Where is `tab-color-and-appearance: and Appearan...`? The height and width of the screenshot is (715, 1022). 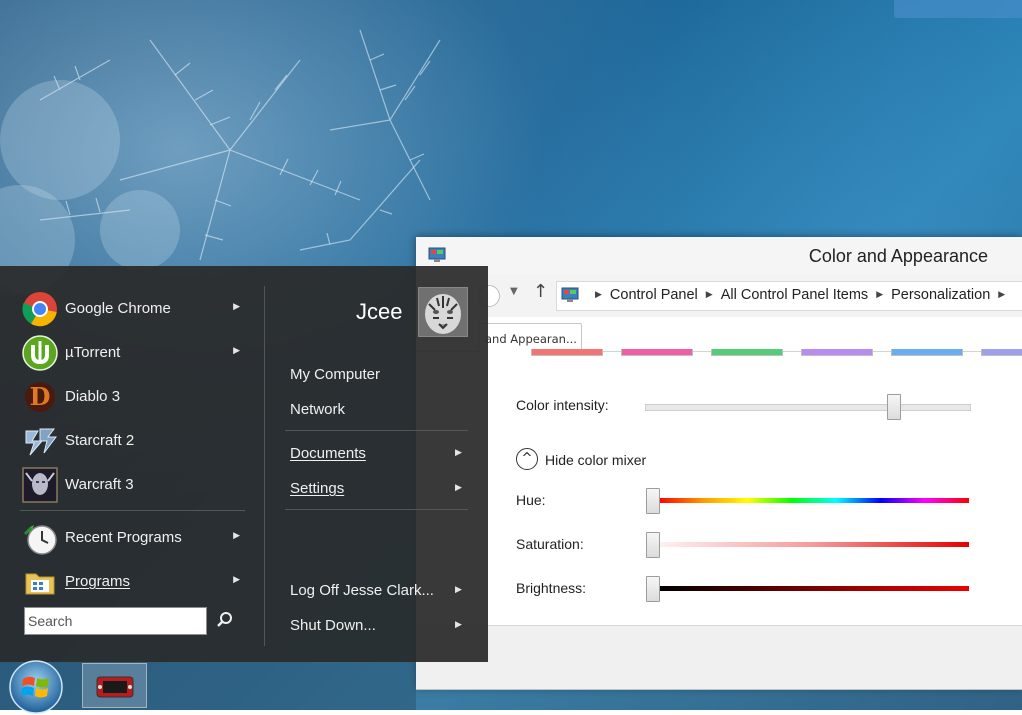 tab-color-and-appearance: and Appearan... is located at coordinates (530, 337).